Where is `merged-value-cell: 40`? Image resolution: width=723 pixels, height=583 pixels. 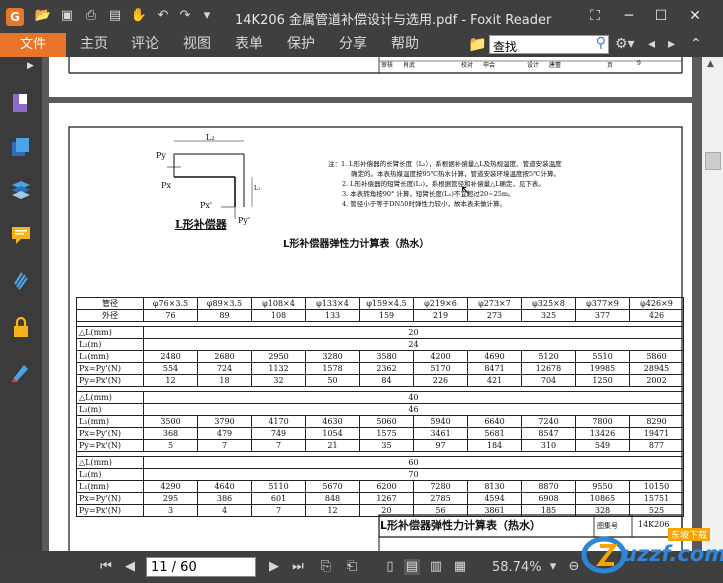 merged-value-cell: 40 is located at coordinates (413, 397).